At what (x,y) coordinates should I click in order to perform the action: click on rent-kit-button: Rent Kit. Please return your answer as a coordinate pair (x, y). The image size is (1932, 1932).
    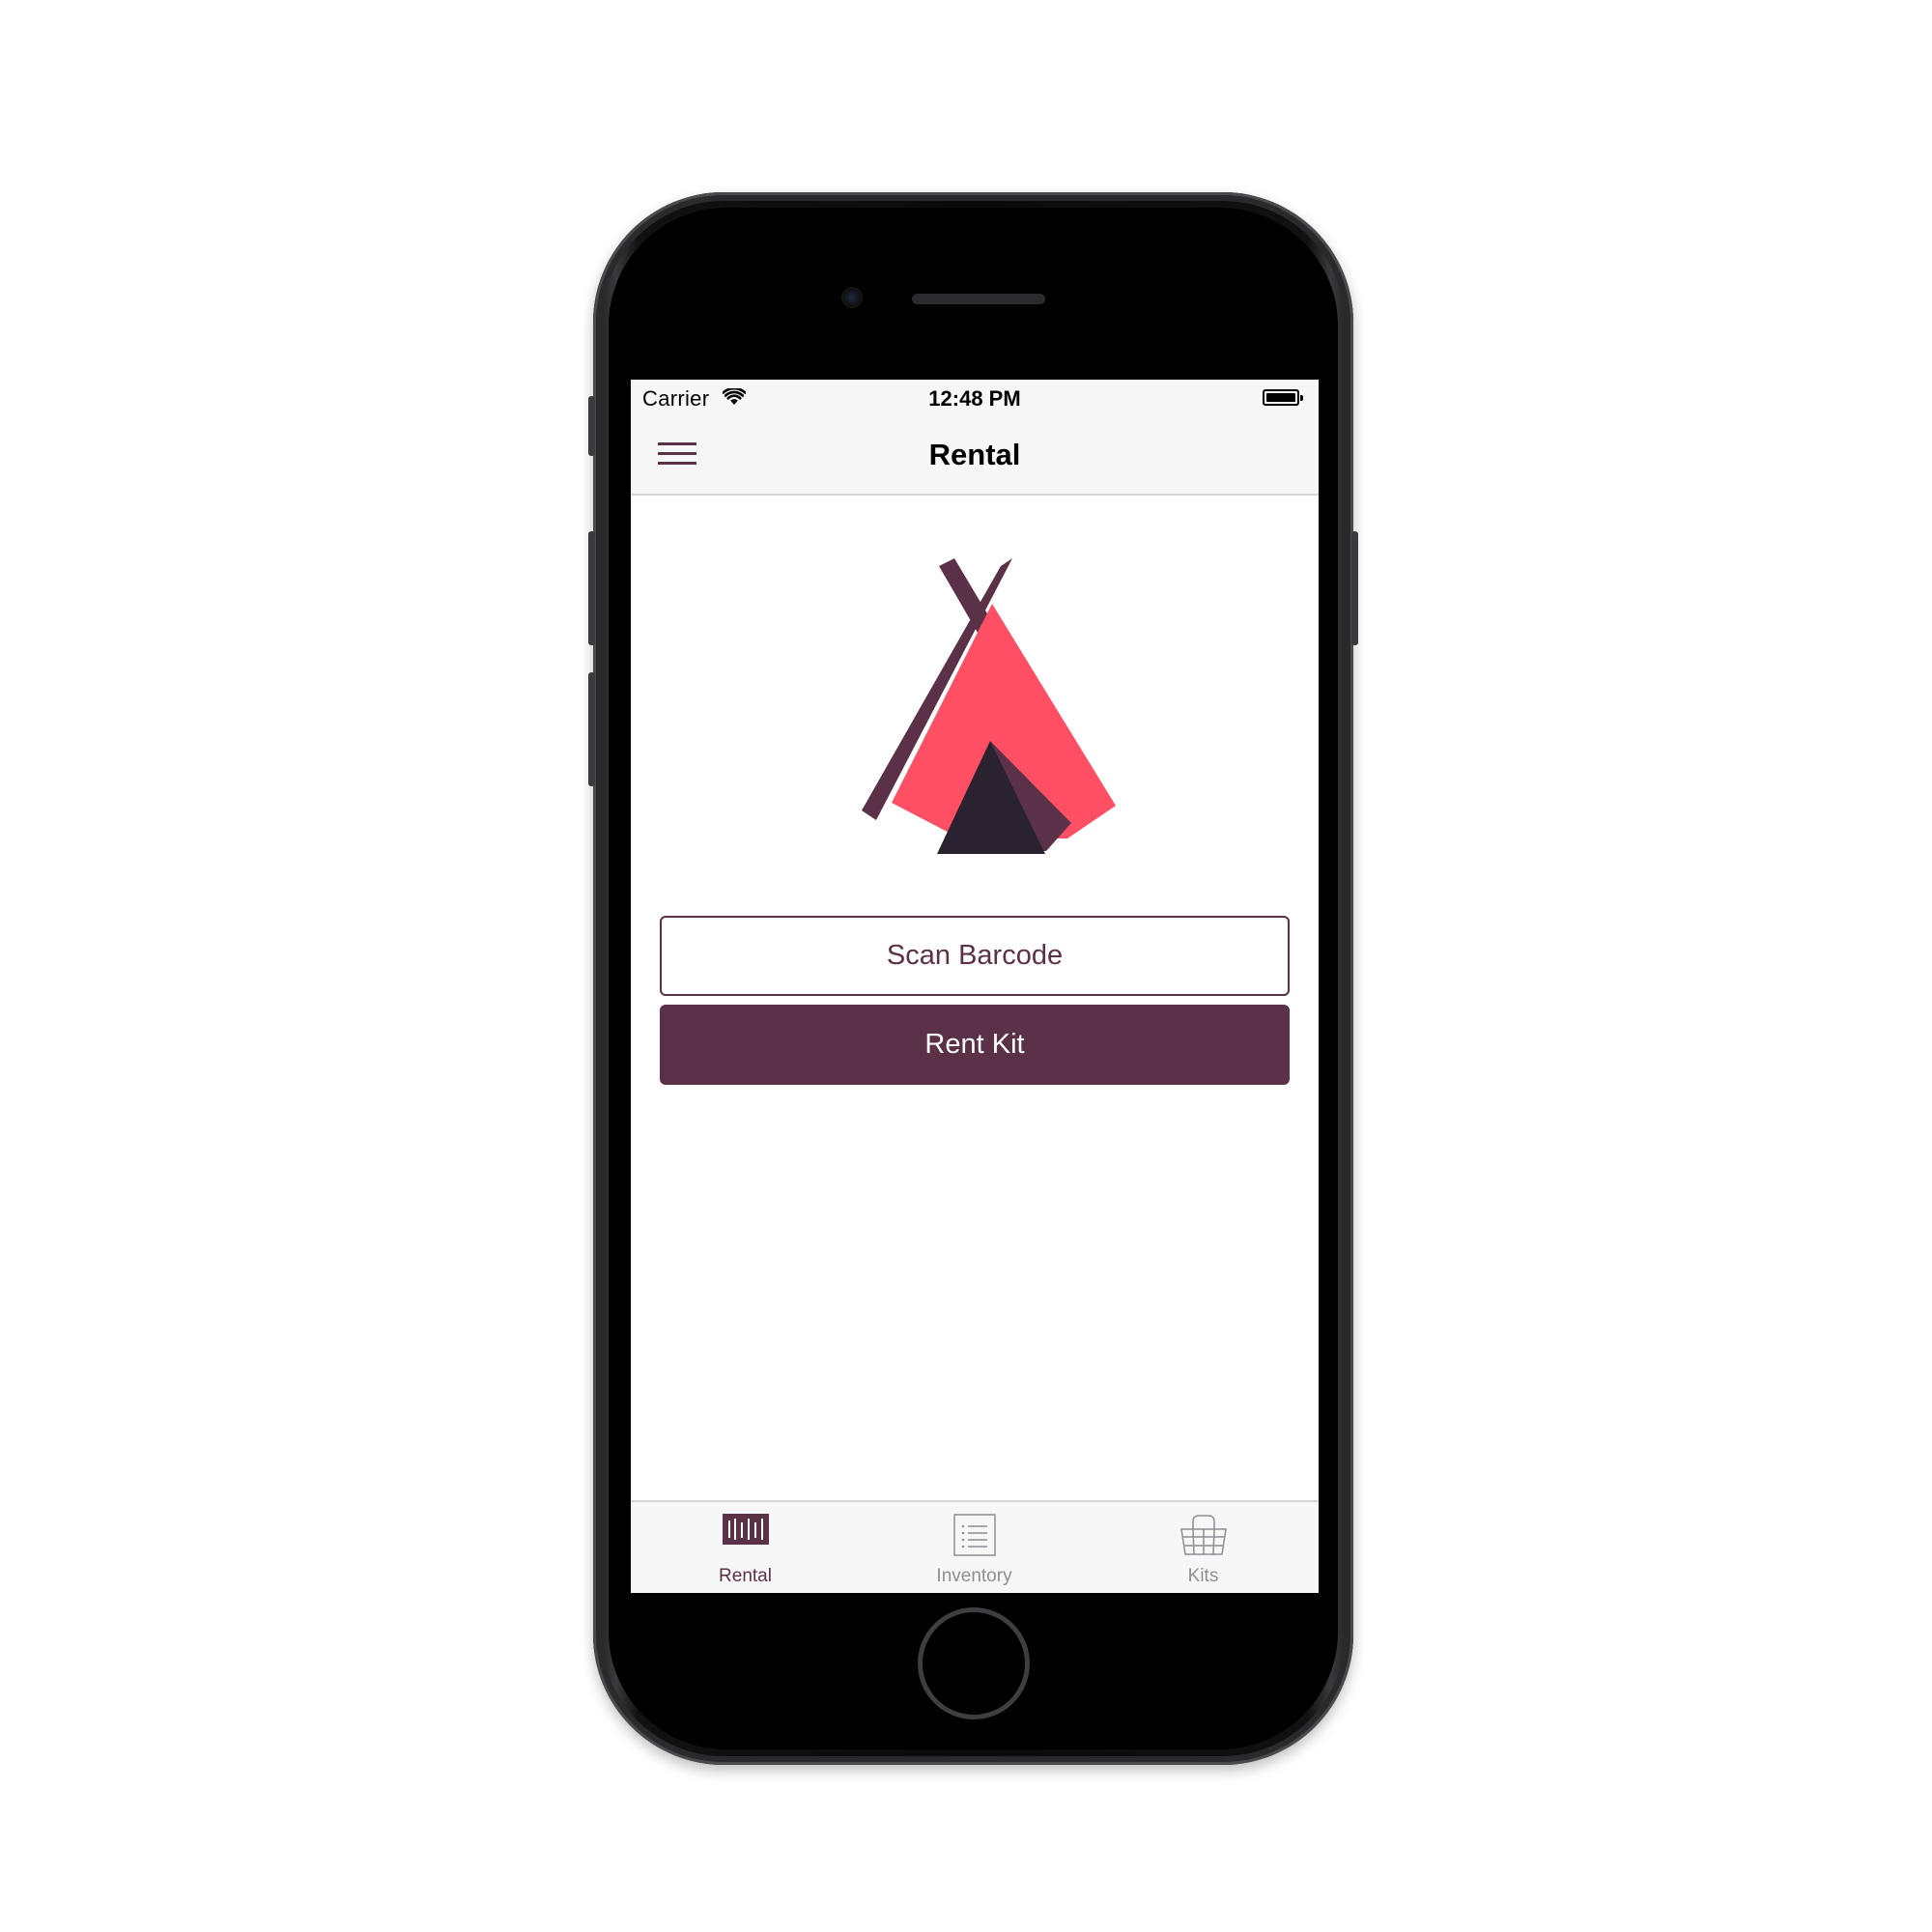
    Looking at the image, I should click on (975, 1045).